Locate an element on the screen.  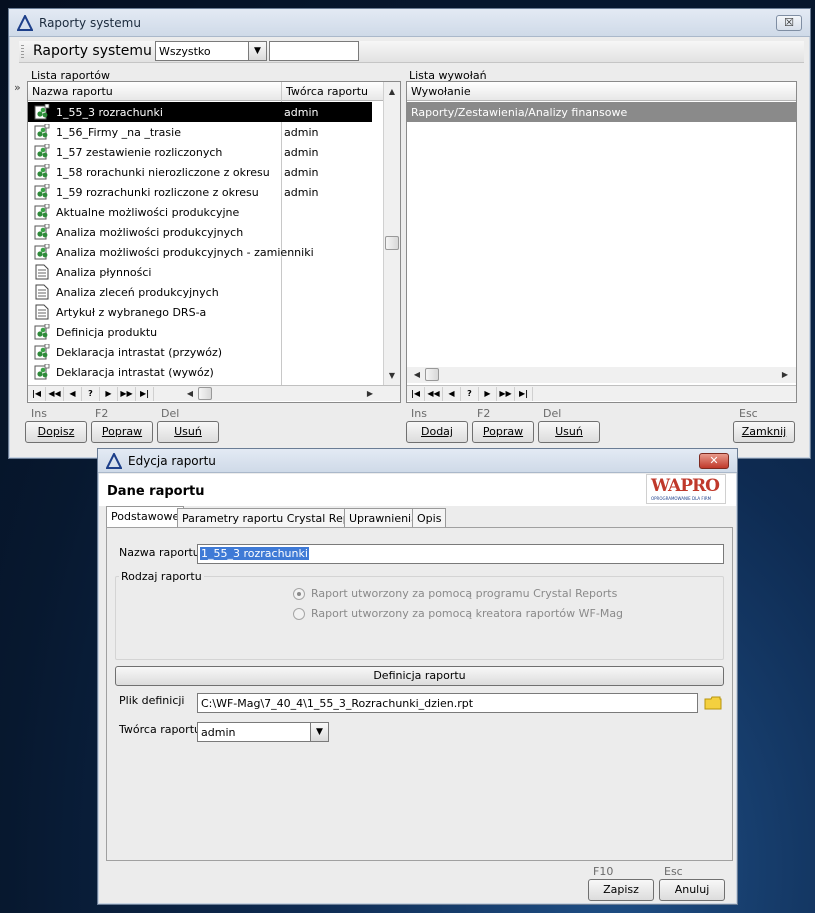
author-select: admin ▼ is located at coordinates (263, 732).